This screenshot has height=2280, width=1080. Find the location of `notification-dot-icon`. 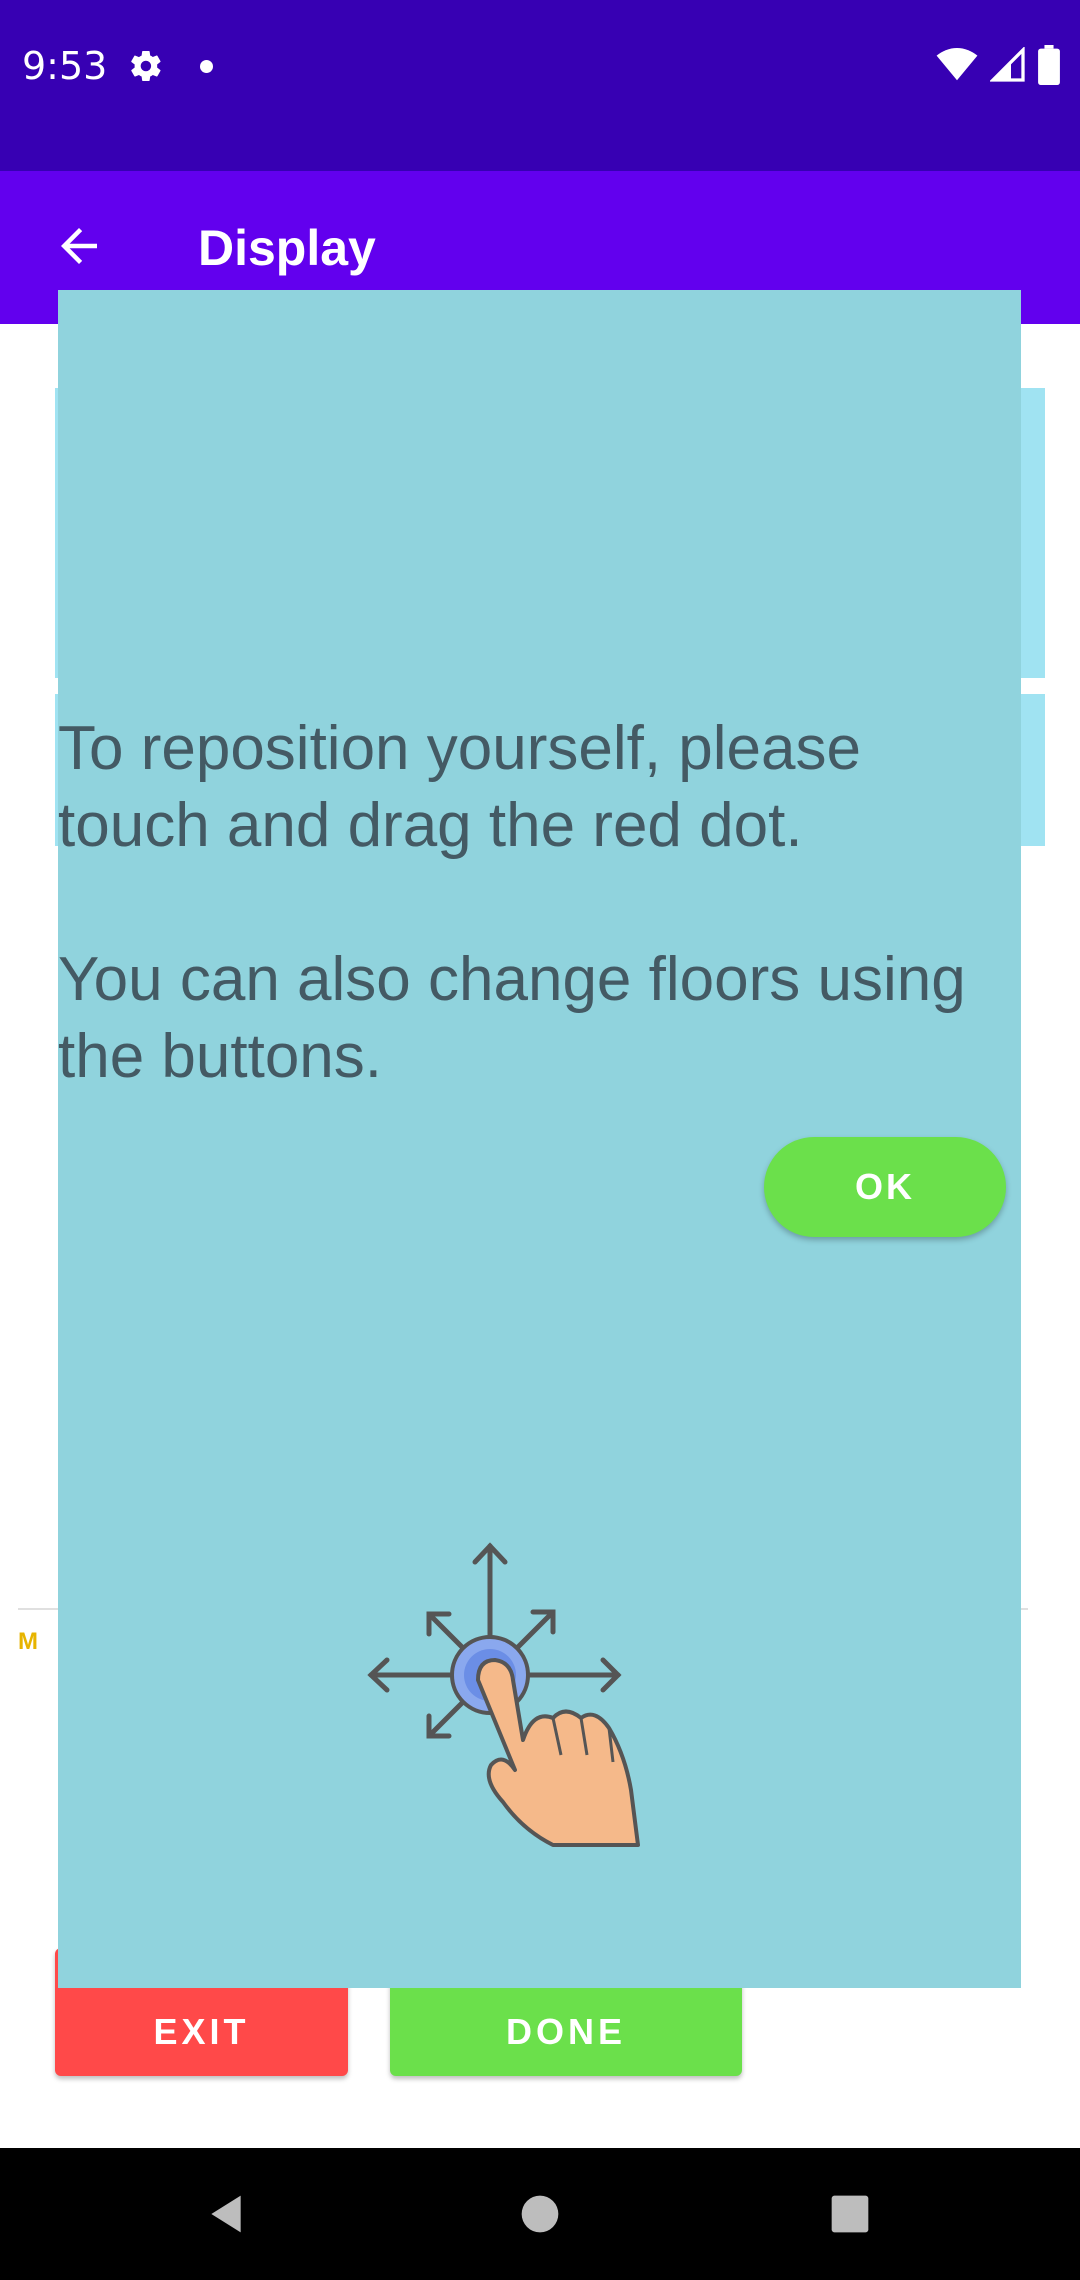

notification-dot-icon is located at coordinates (206, 66).